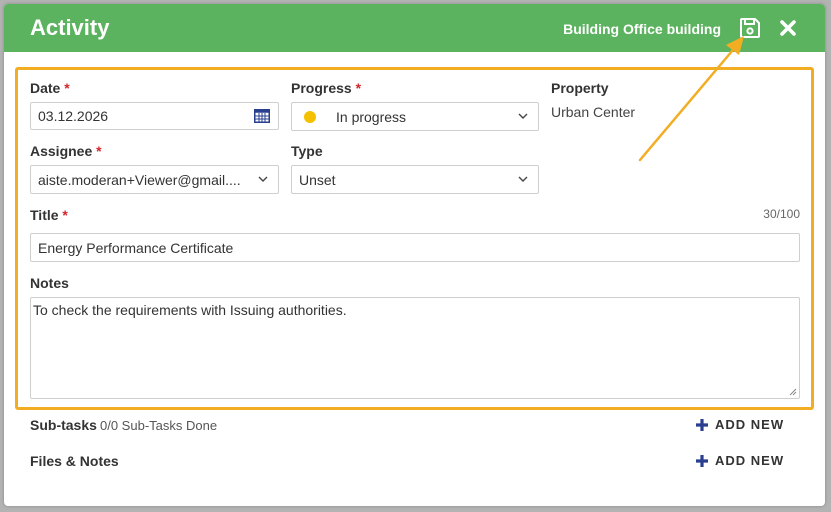 This screenshot has width=831, height=512. Describe the element at coordinates (317, 180) in the screenshot. I see `type-value: Unset` at that location.